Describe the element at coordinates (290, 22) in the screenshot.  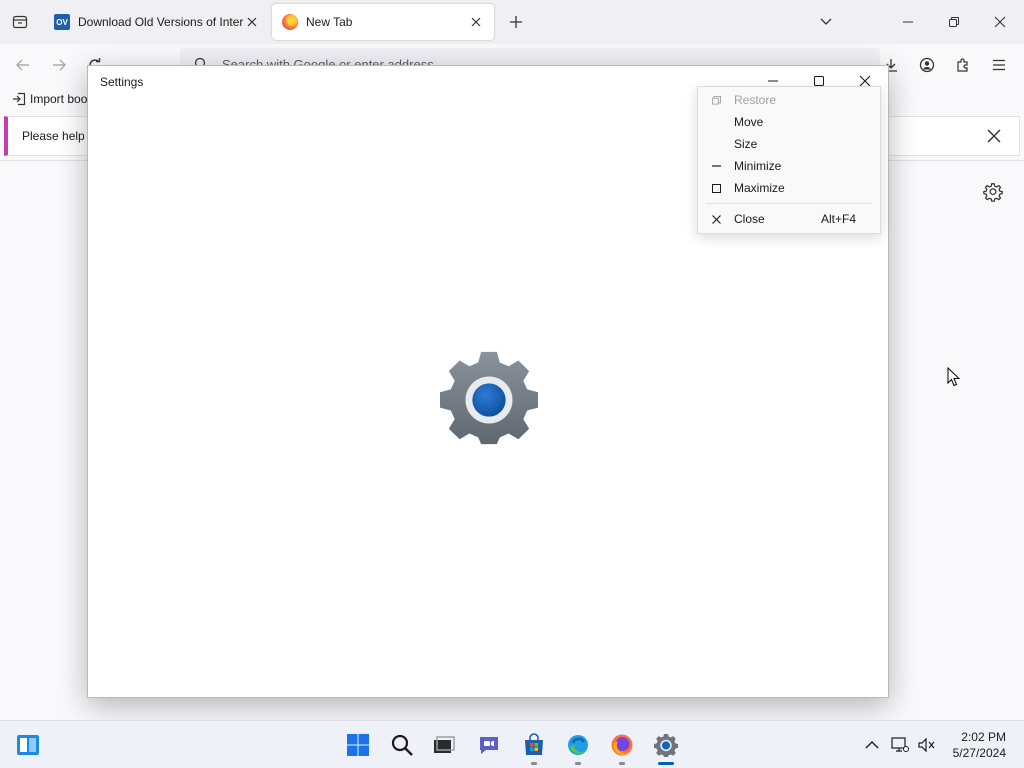
I see `firefox-favicon-icon` at that location.